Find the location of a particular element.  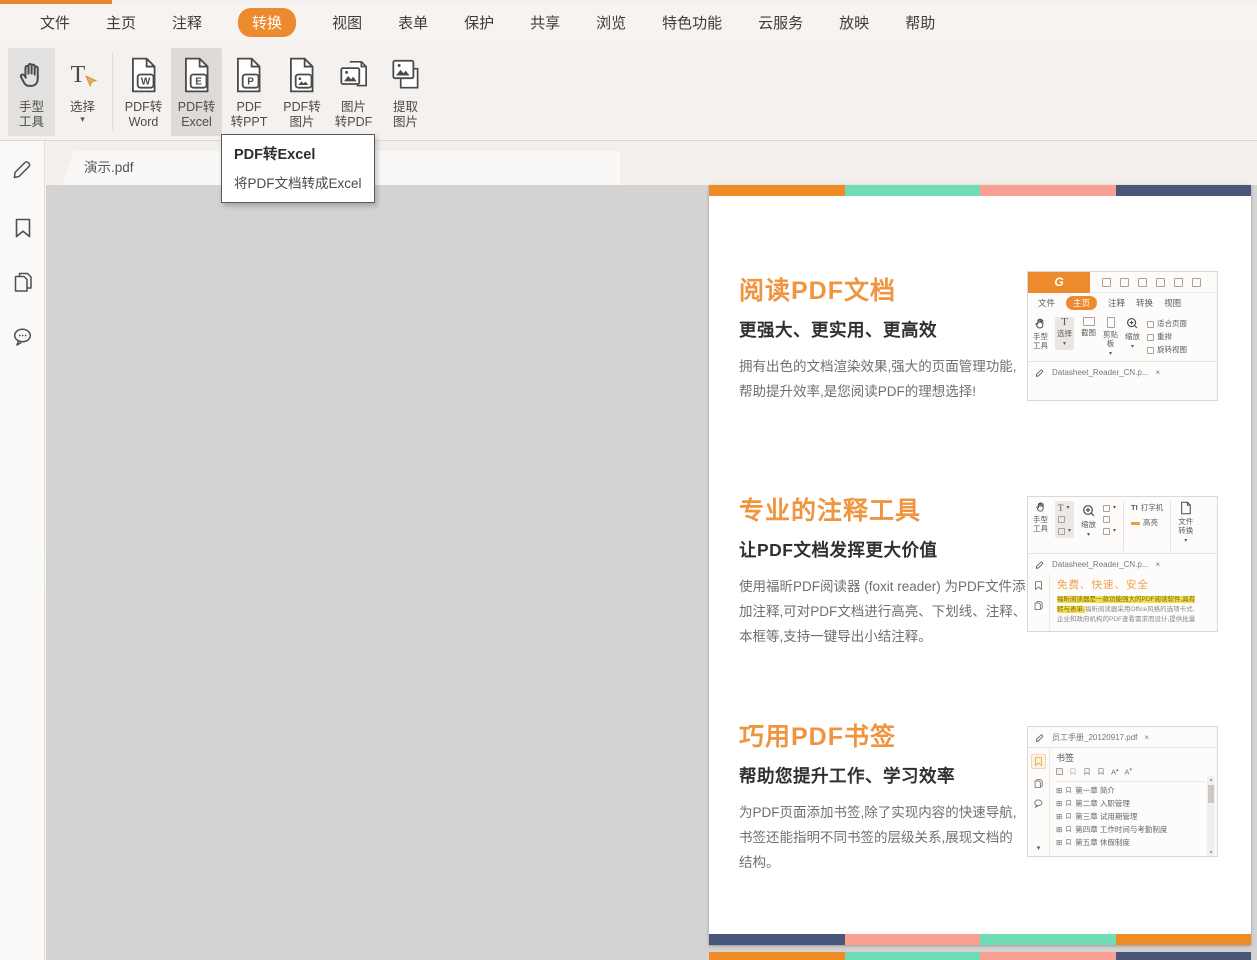

menu-file: 文件 is located at coordinates (55, 22).